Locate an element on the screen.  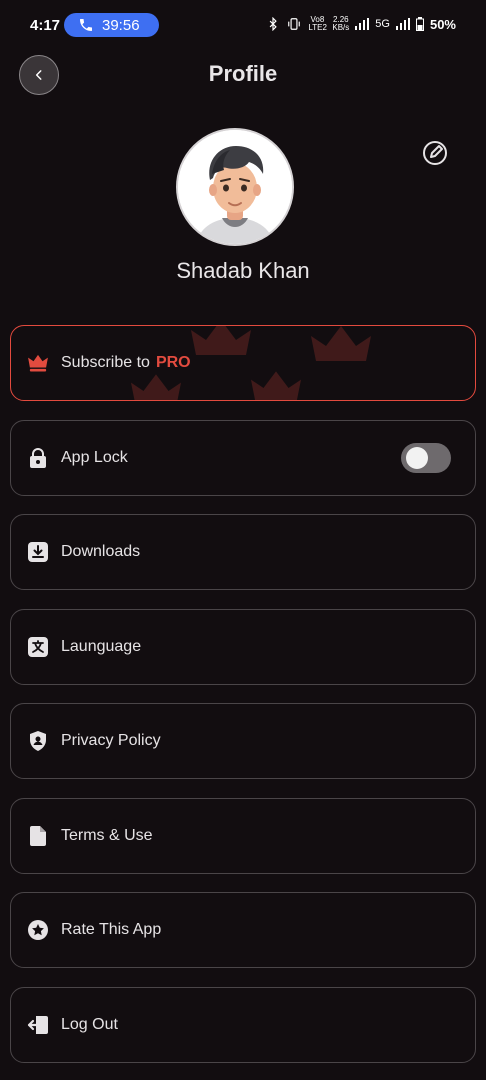
menu-item-label: Launguage is located at coordinates (101, 646).